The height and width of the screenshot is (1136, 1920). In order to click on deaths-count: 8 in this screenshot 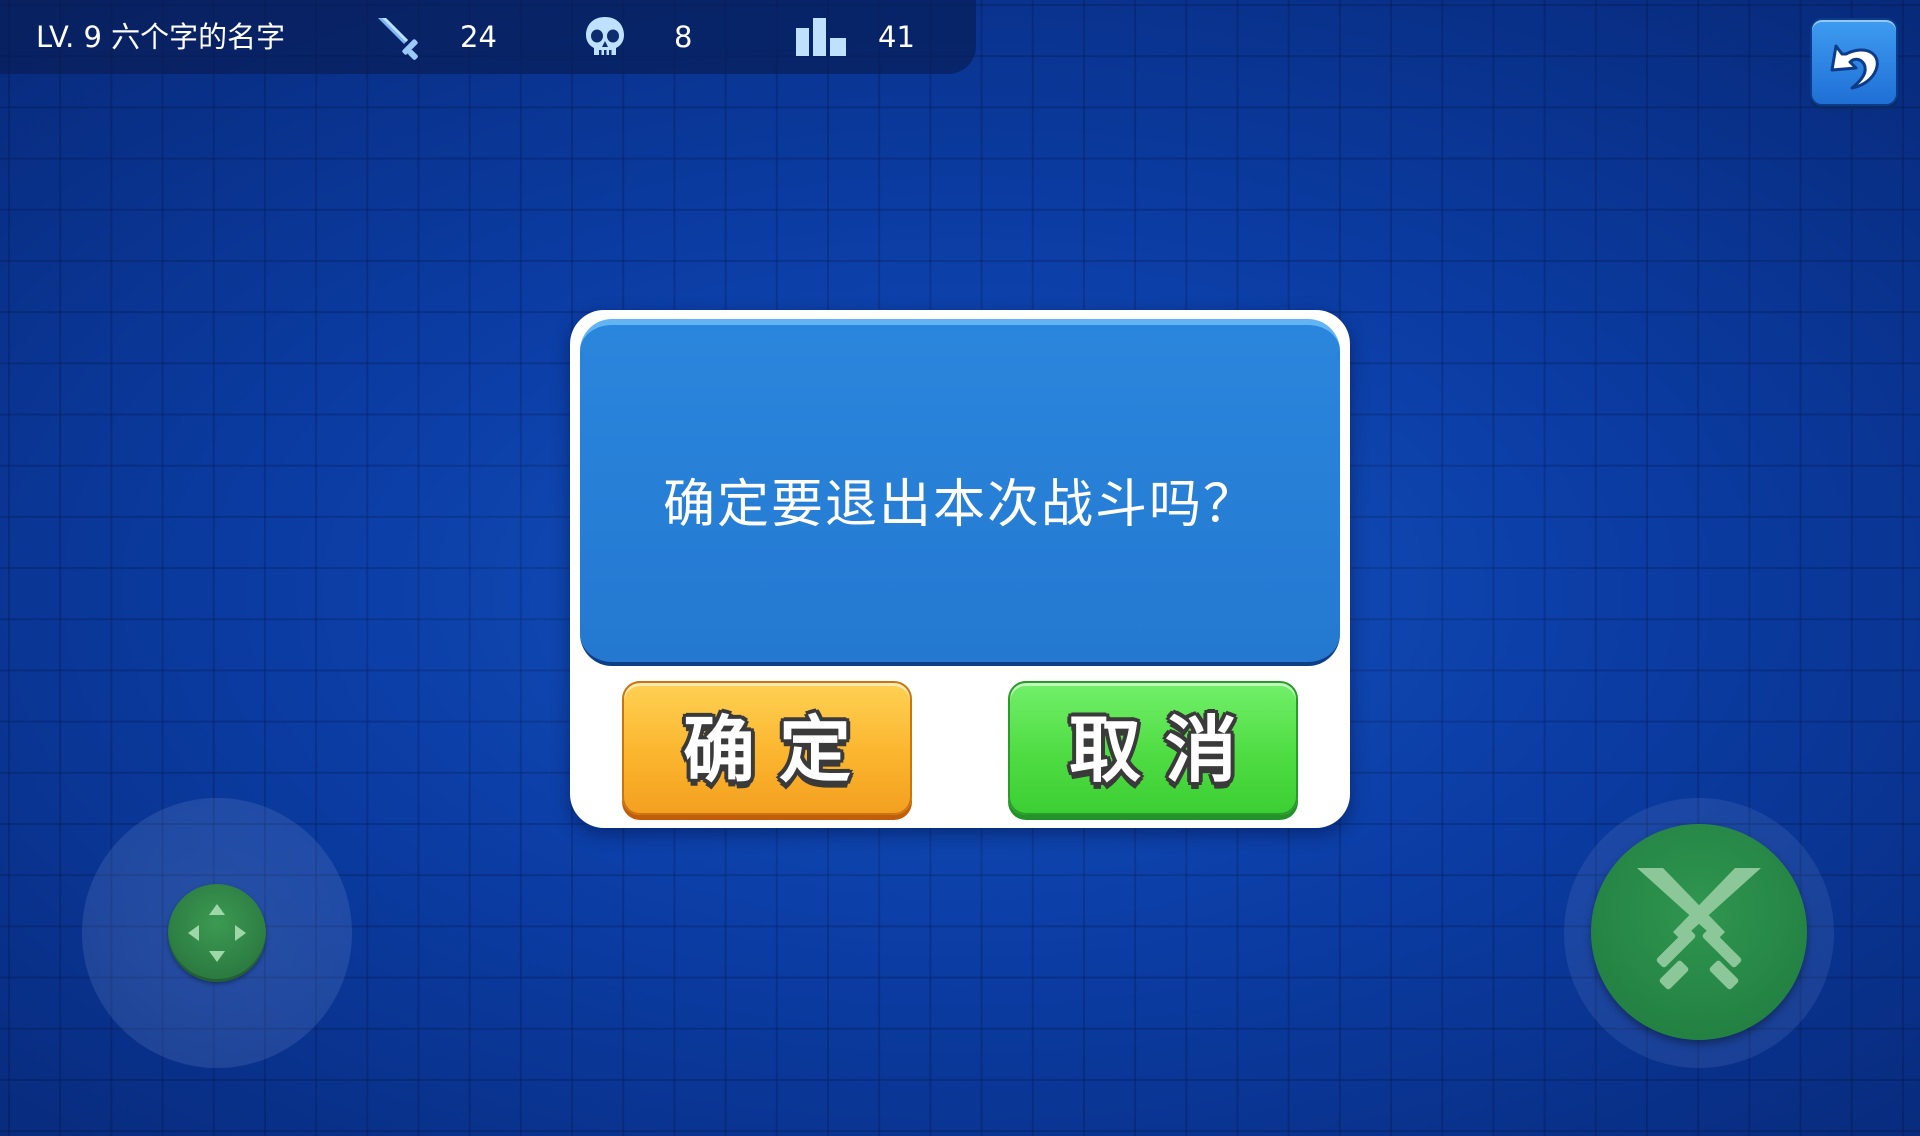, I will do `click(683, 37)`.